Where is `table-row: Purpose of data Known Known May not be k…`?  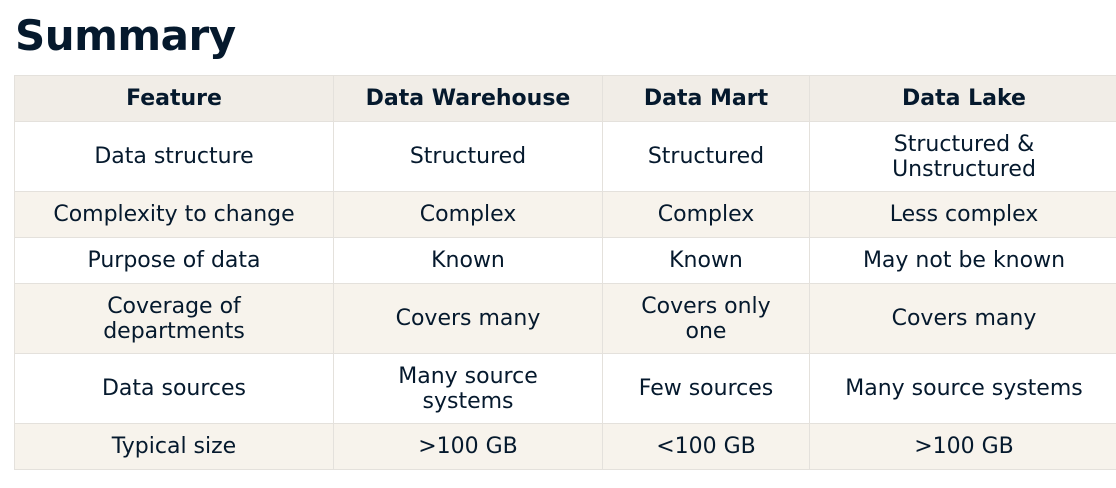 table-row: Purpose of data Known Known May not be k… is located at coordinates (565, 260).